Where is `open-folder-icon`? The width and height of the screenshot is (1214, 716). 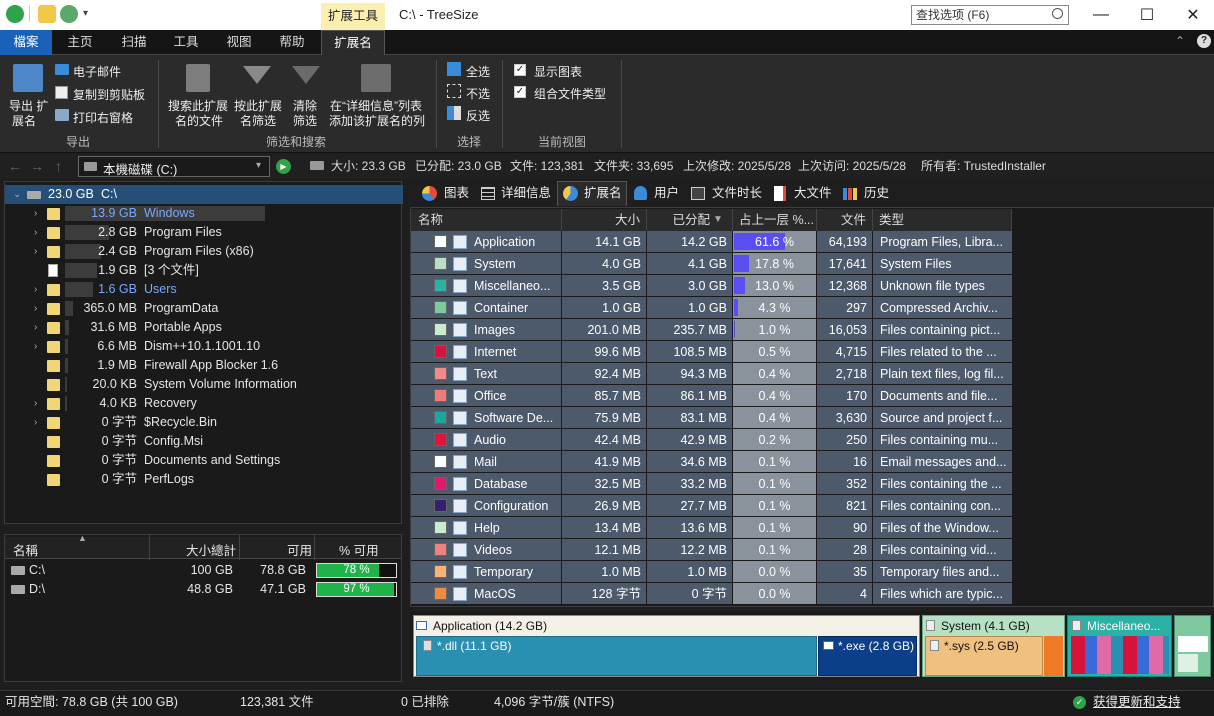
open-folder-icon is located at coordinates (47, 14).